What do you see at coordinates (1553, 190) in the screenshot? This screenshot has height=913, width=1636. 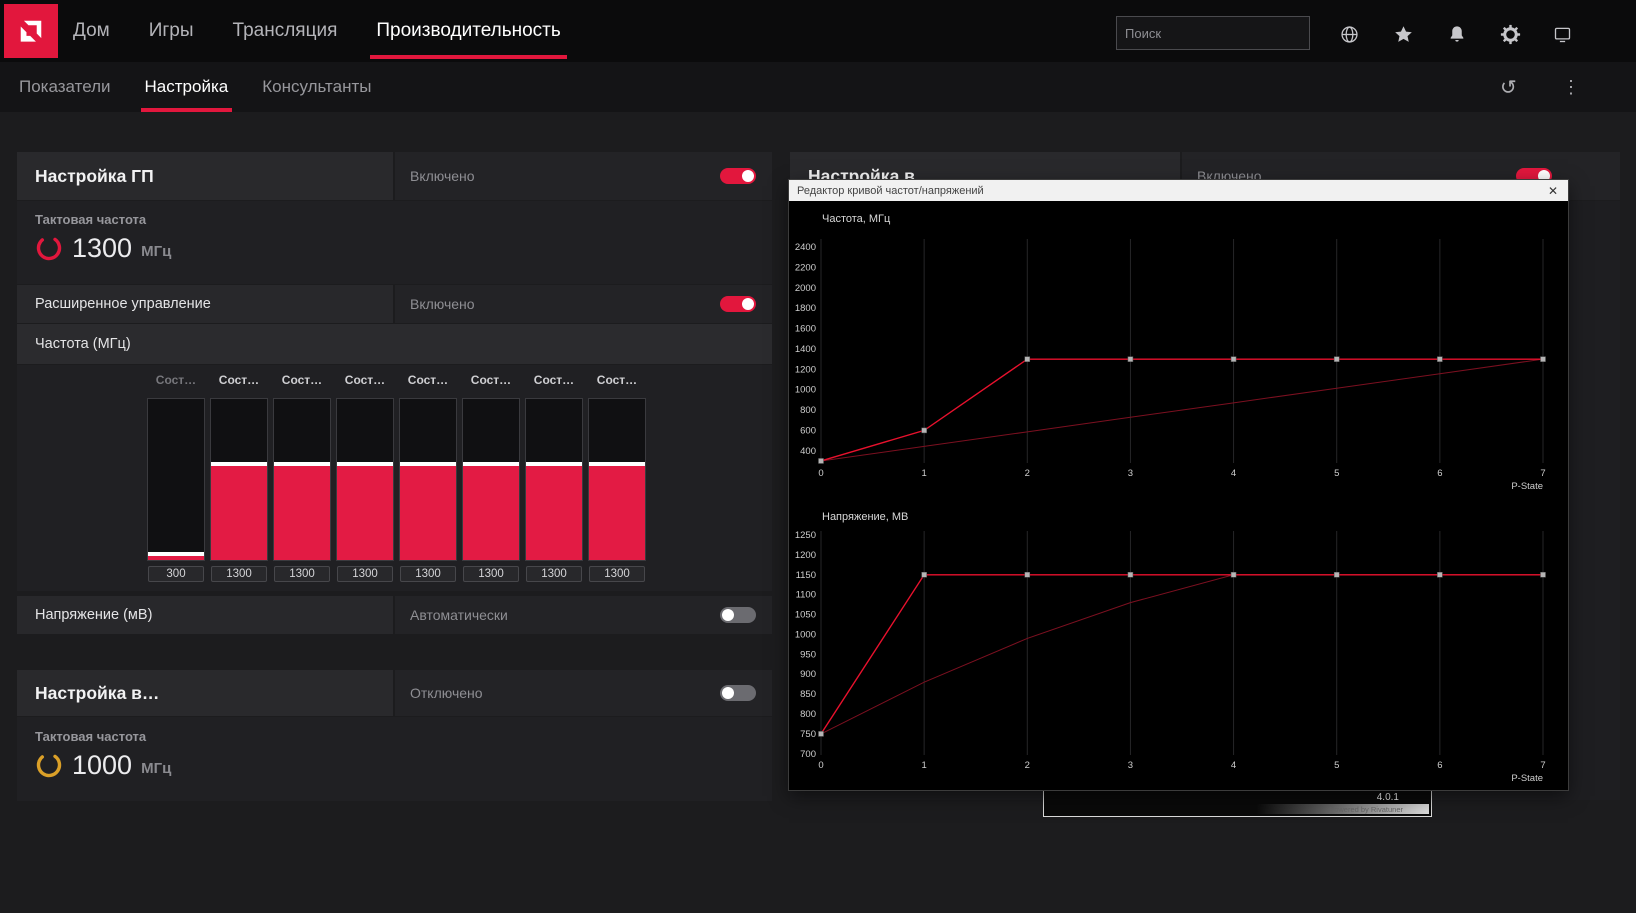 I see `close-icon: ✕` at bounding box center [1553, 190].